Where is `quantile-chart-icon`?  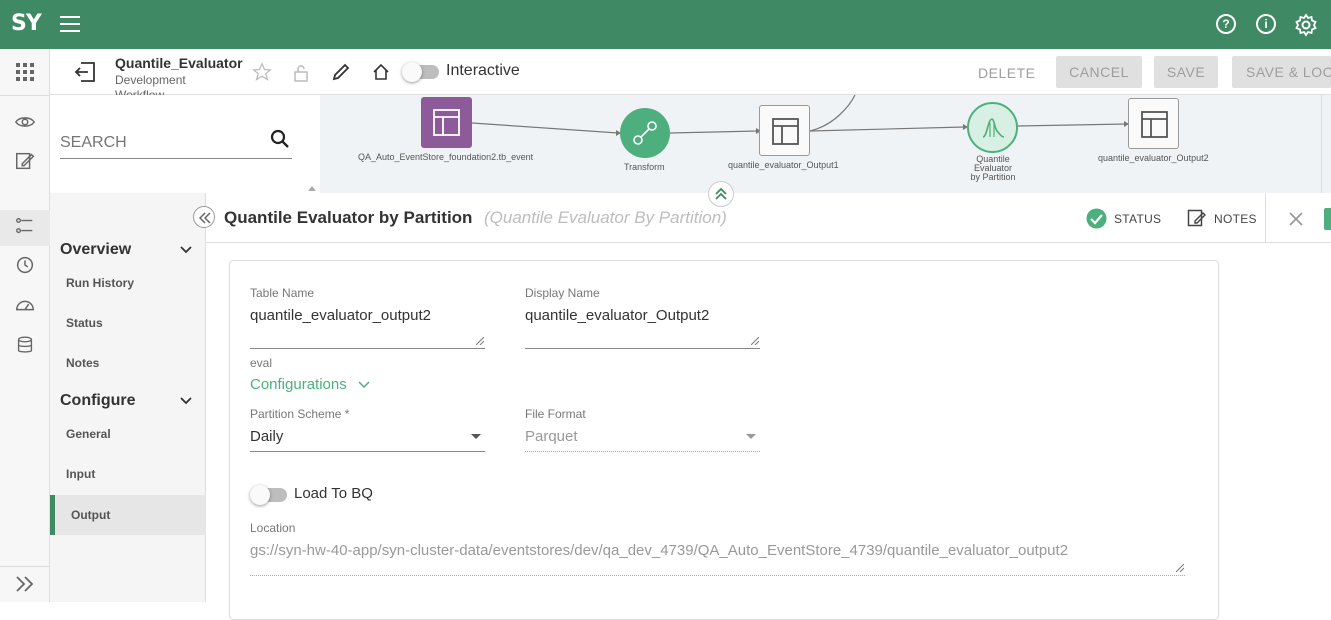 quantile-chart-icon is located at coordinates (993, 128).